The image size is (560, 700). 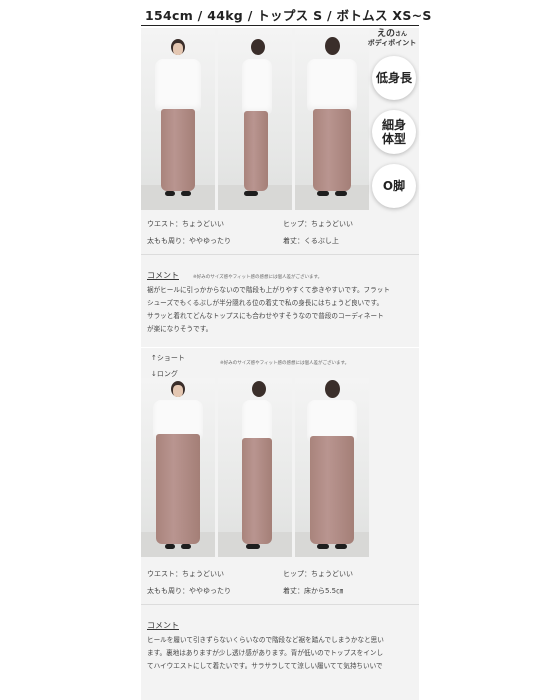 I want to click on model-badge: えのさん ボディポイント, so click(x=392, y=39).